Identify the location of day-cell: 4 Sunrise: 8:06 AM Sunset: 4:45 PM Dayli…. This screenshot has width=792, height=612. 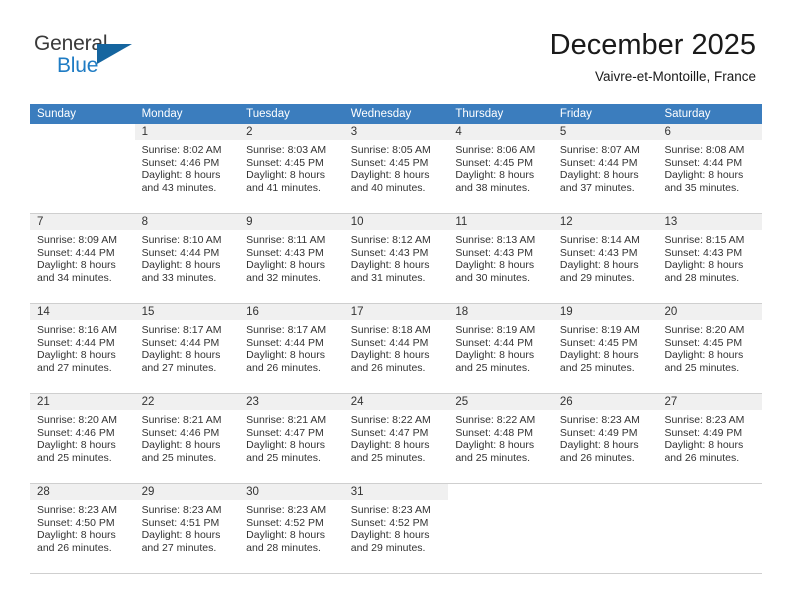
(500, 168).